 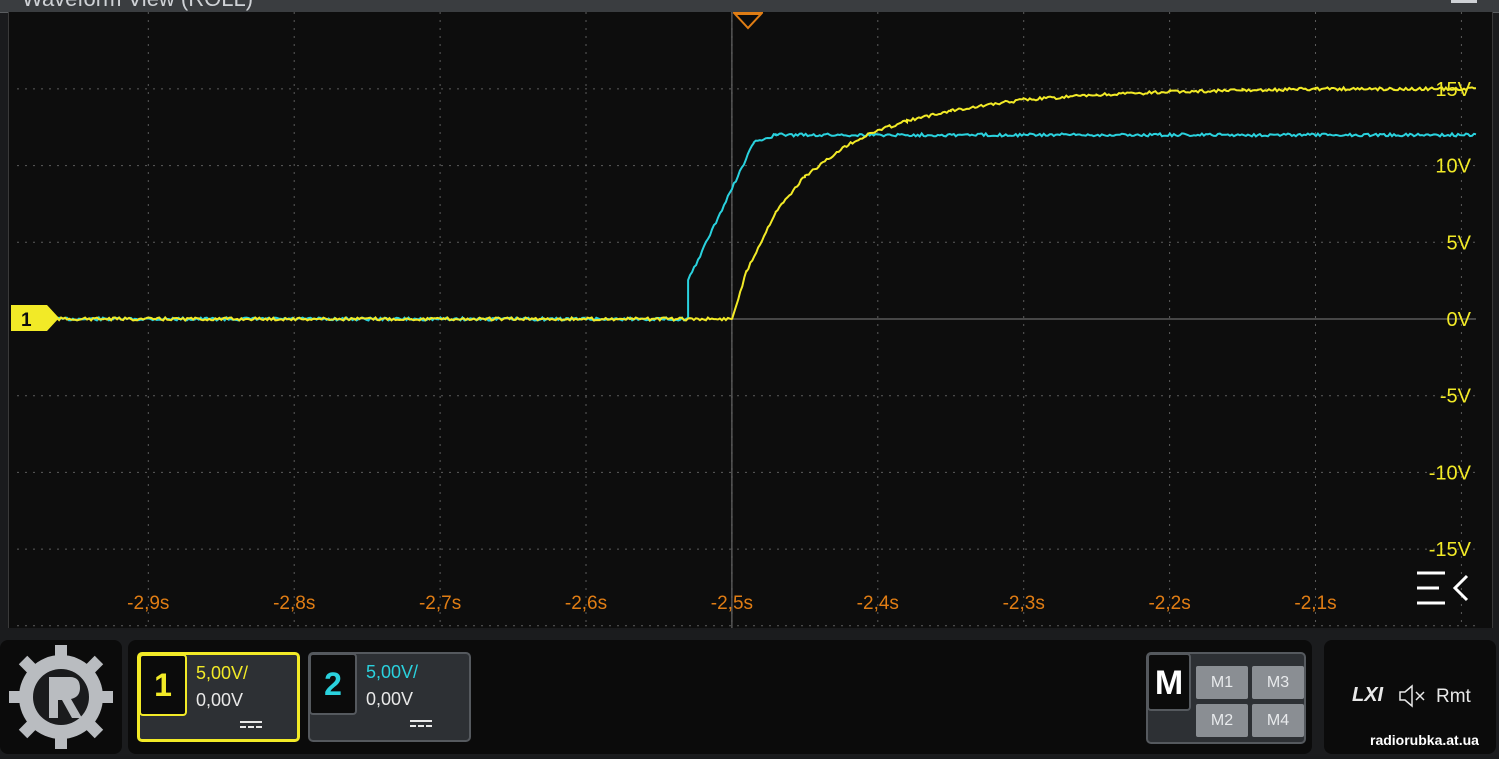 What do you see at coordinates (163, 685) in the screenshot?
I see `channel-1-number: 1` at bounding box center [163, 685].